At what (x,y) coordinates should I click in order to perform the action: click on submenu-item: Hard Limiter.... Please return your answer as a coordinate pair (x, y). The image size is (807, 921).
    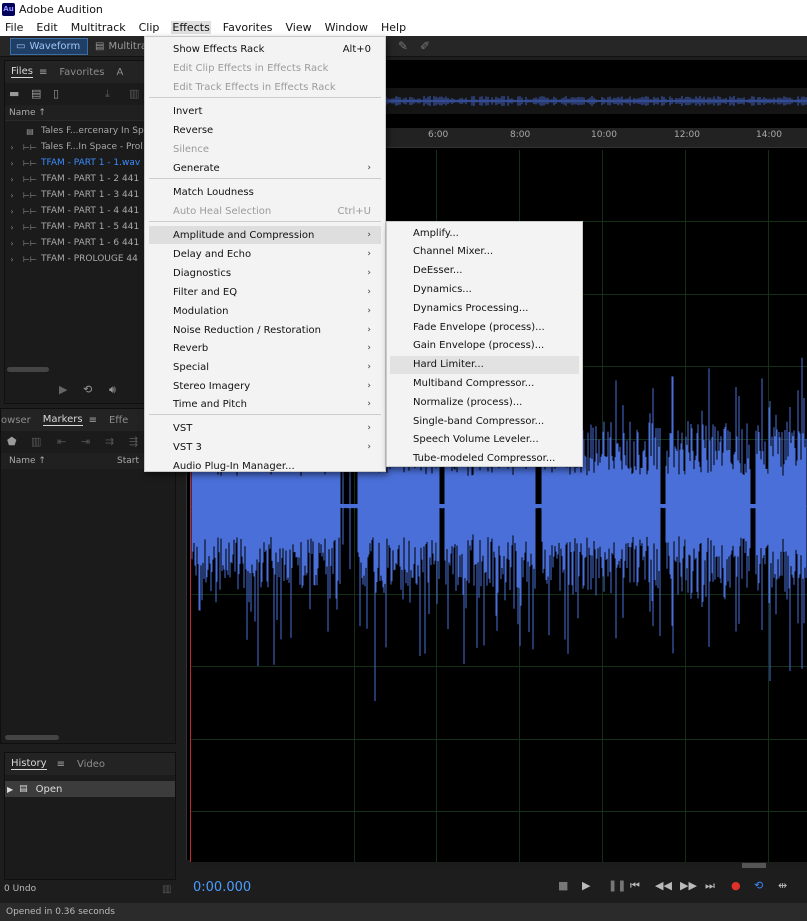
    Looking at the image, I should click on (484, 364).